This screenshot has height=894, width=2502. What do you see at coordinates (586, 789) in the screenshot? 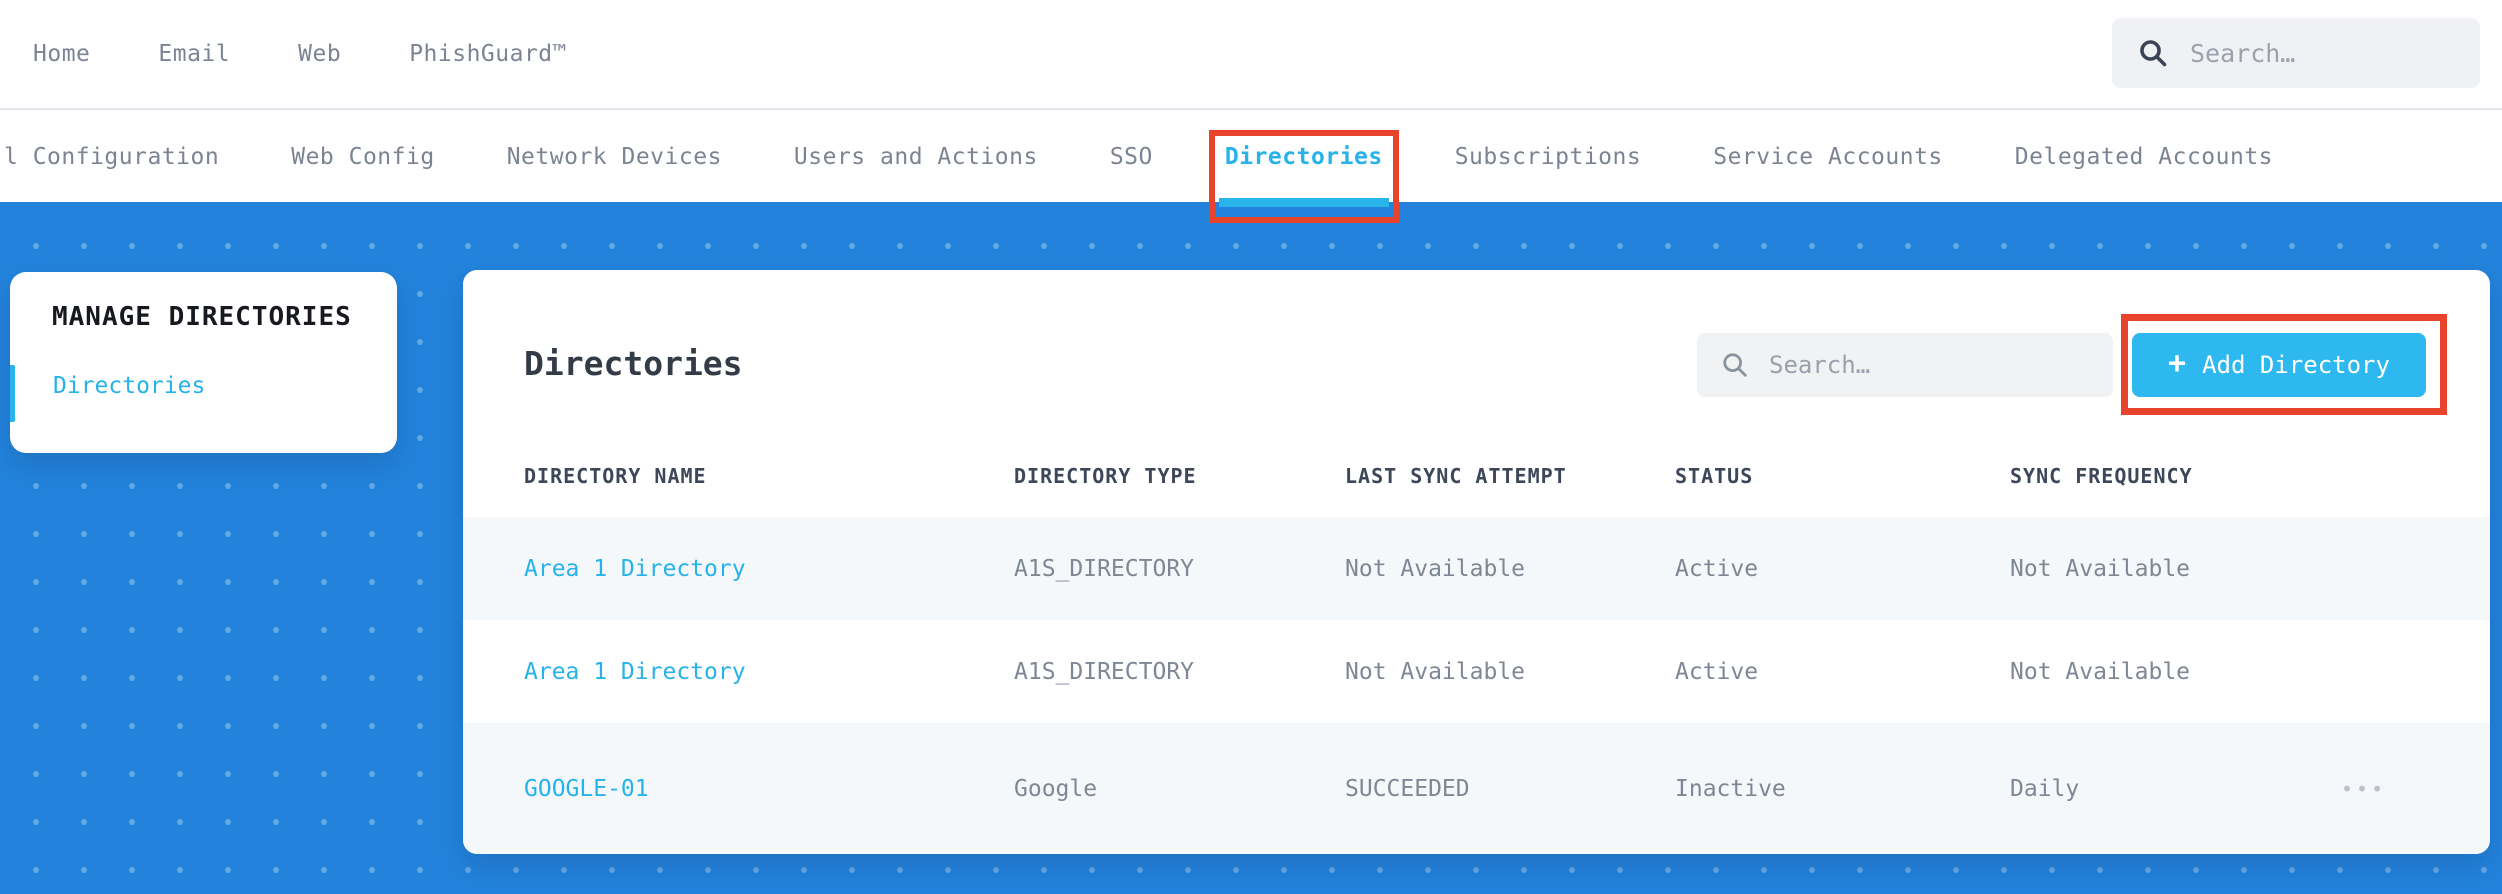
I see `directory-name-link: GOOGLE-01` at bounding box center [586, 789].